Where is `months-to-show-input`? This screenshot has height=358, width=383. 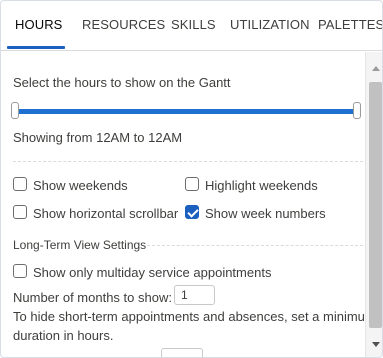 months-to-show-input is located at coordinates (194, 295).